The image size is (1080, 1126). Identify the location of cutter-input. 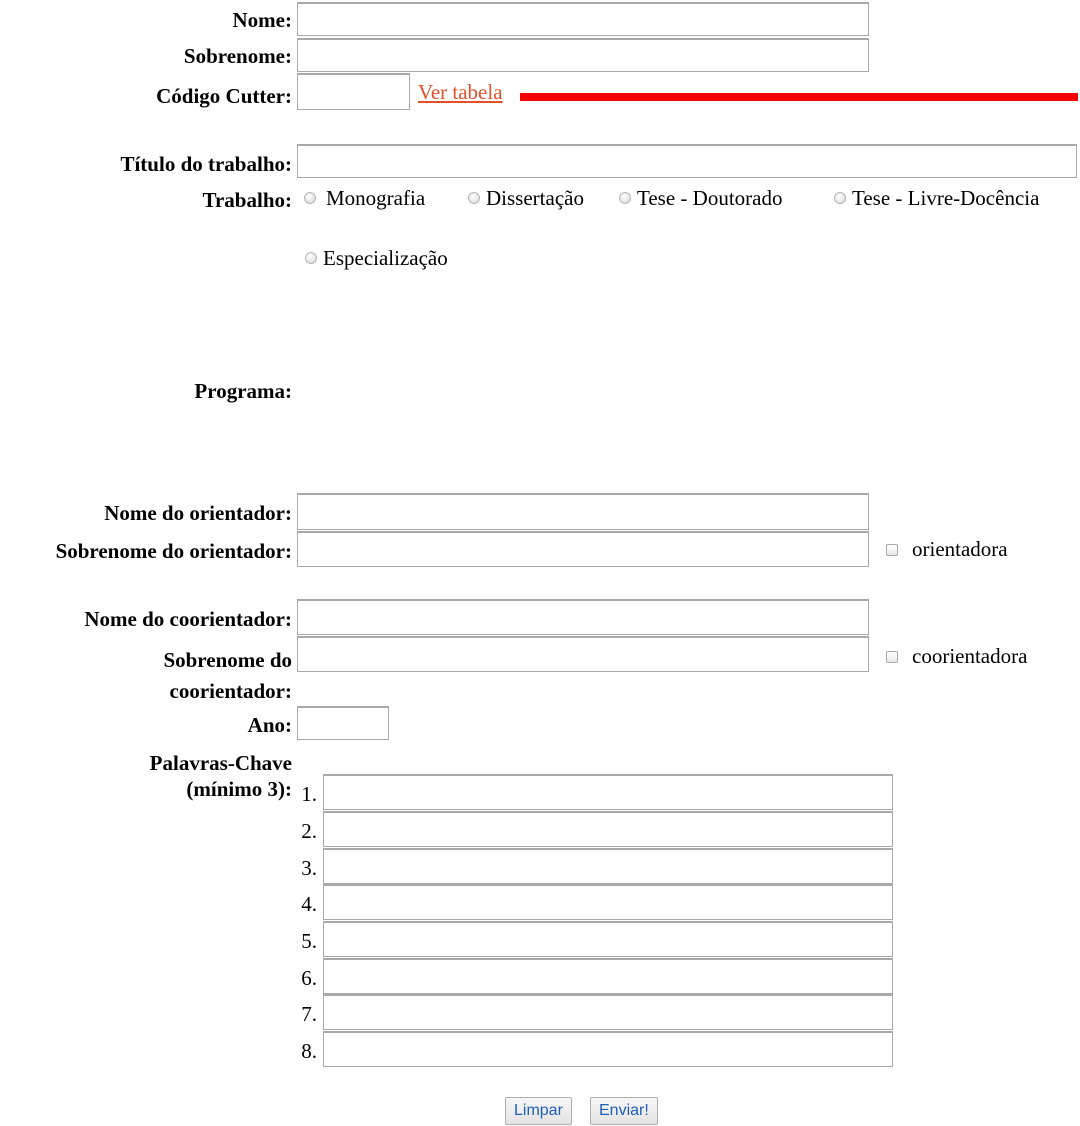
(353, 91).